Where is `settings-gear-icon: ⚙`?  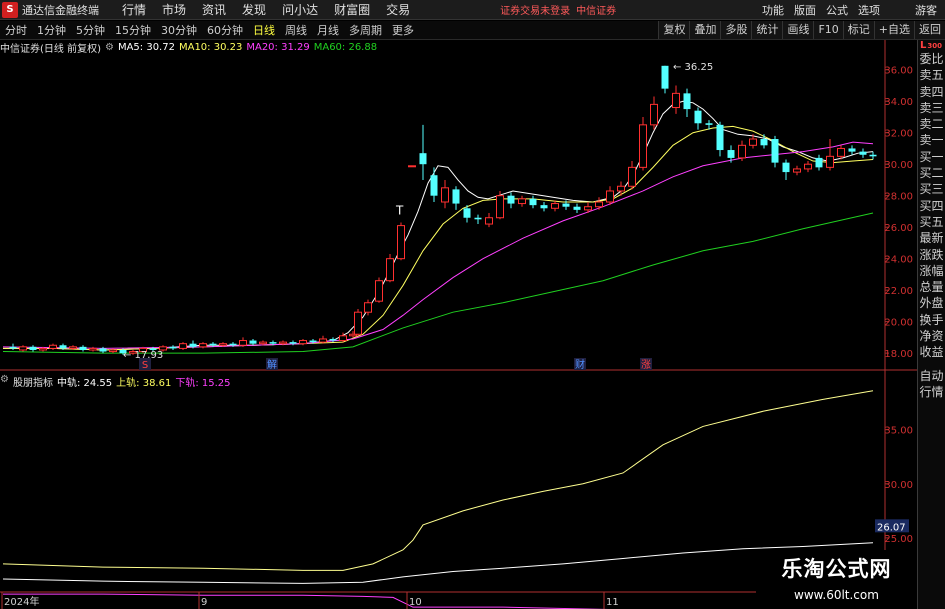
settings-gear-icon: ⚙ is located at coordinates (109, 47).